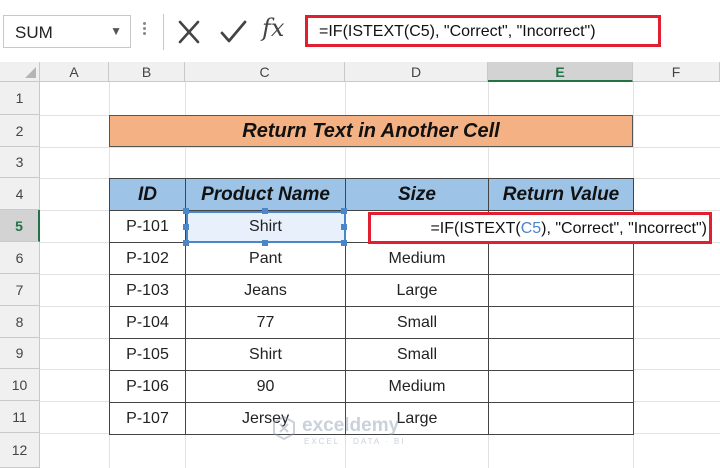 This screenshot has height=468, width=720. I want to click on row-header-4: 4, so click(20, 194).